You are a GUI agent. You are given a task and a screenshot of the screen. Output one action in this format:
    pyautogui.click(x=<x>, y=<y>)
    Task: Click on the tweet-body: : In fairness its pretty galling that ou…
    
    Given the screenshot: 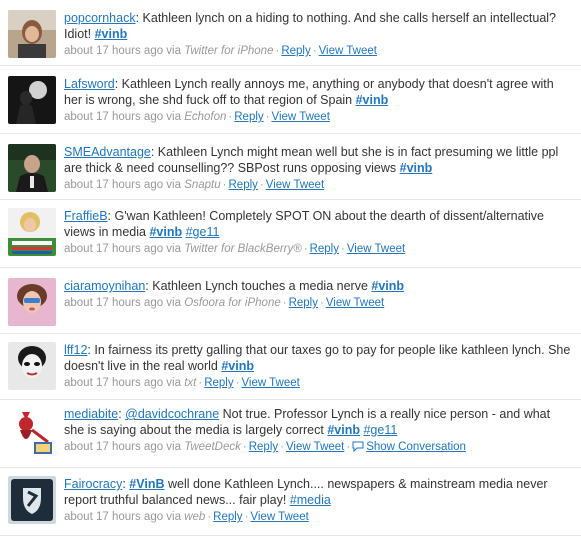 What is the action you would take?
    pyautogui.click(x=317, y=358)
    